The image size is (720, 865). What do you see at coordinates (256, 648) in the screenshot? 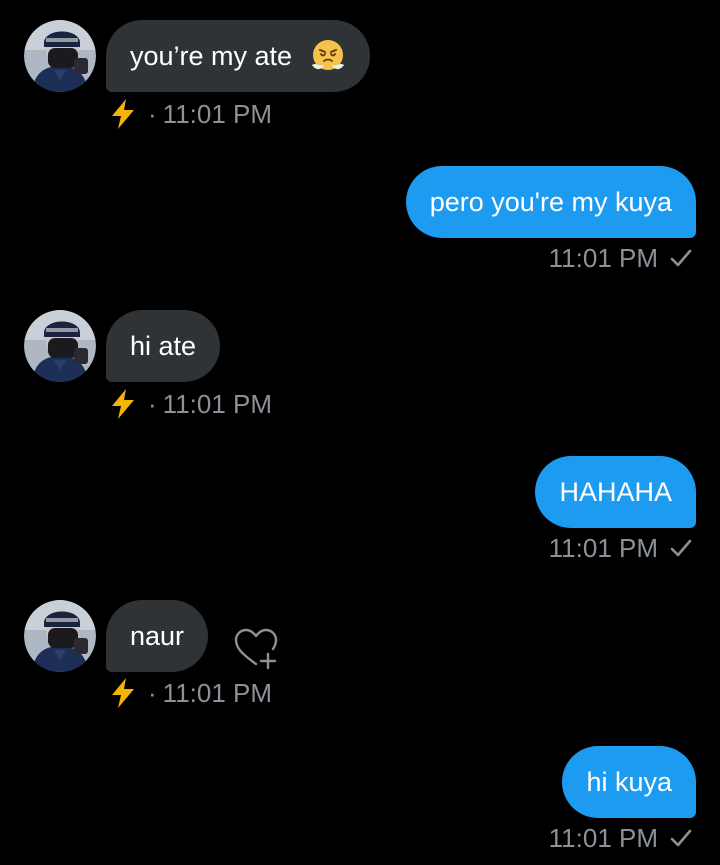
I see `heart-plus-icon` at bounding box center [256, 648].